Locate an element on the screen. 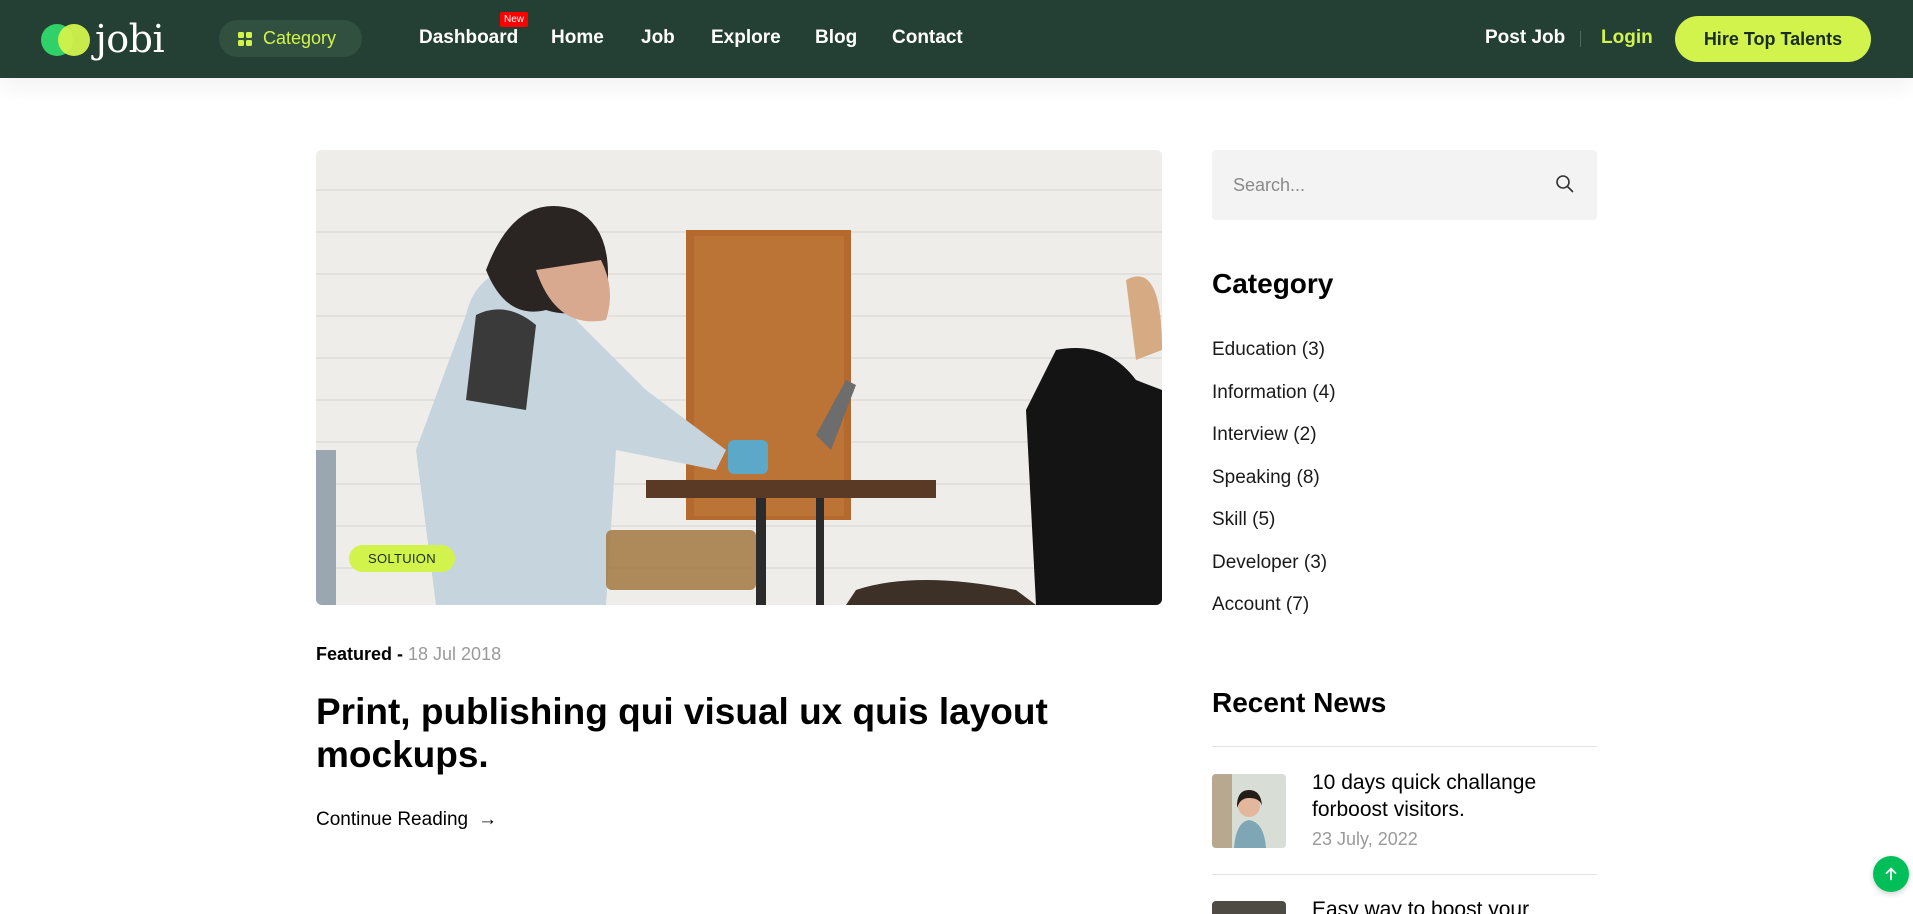 The width and height of the screenshot is (1913, 914). category-button-label: Category is located at coordinates (300, 38).